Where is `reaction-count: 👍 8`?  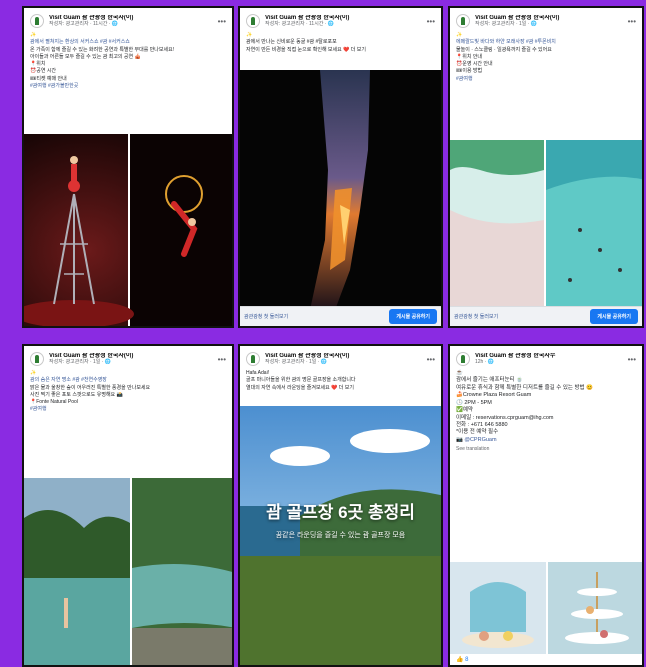 reaction-count: 👍 8 is located at coordinates (462, 659).